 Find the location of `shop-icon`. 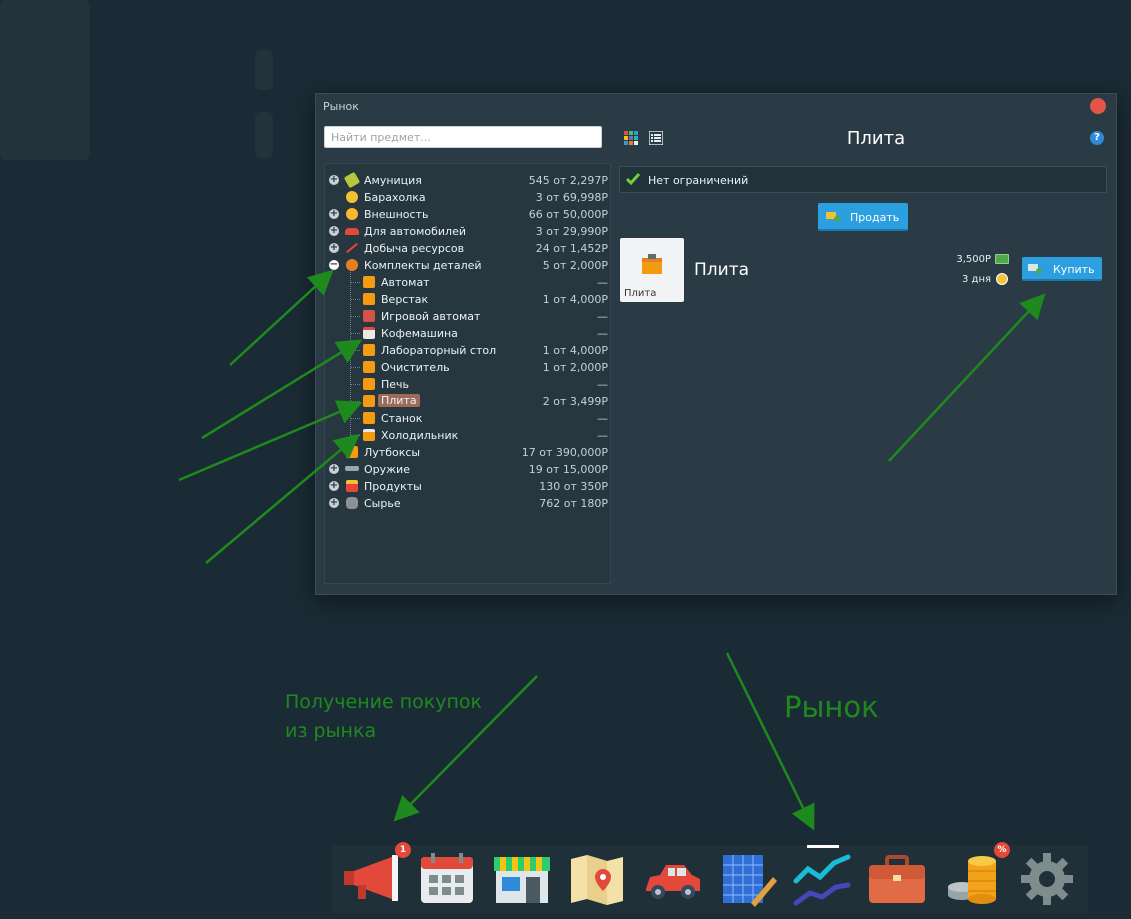

shop-icon is located at coordinates (522, 879).